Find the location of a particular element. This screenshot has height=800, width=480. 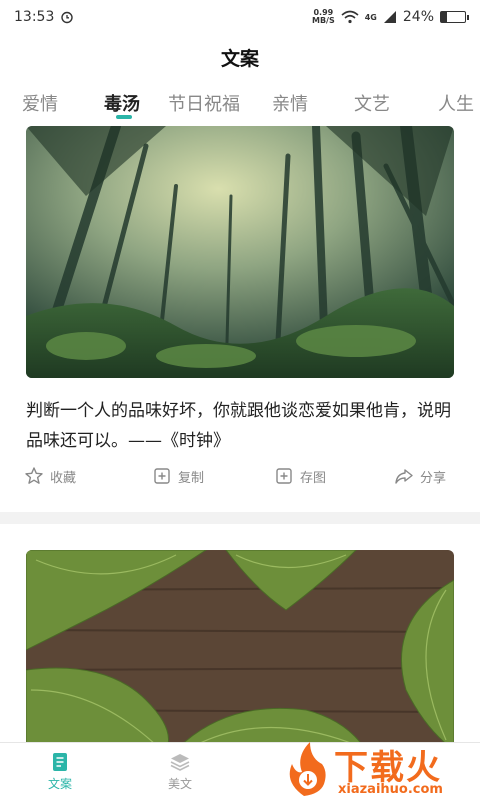

status-right: 0.99 MB/S 4G 24% is located at coordinates (390, 16).